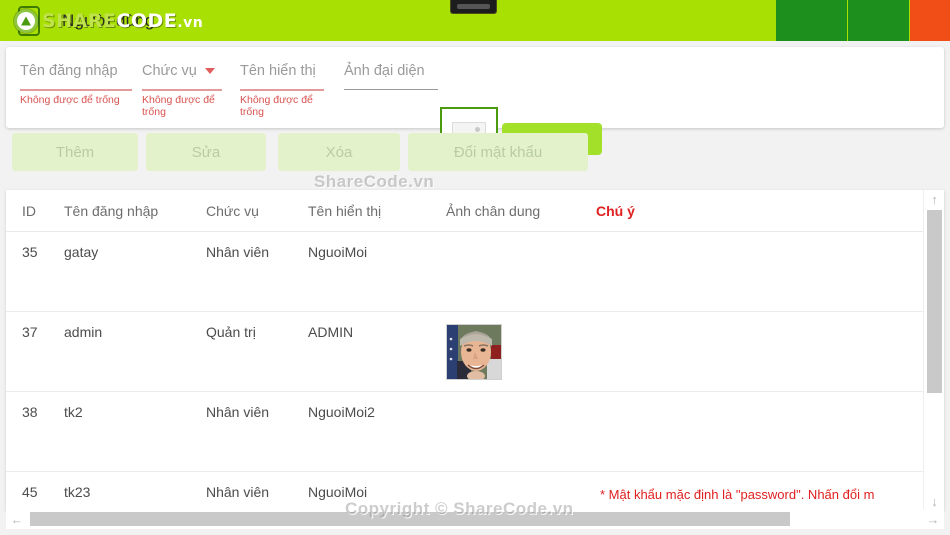 The width and height of the screenshot is (950, 535). I want to click on scroll-left-icon: ←, so click(17, 519).